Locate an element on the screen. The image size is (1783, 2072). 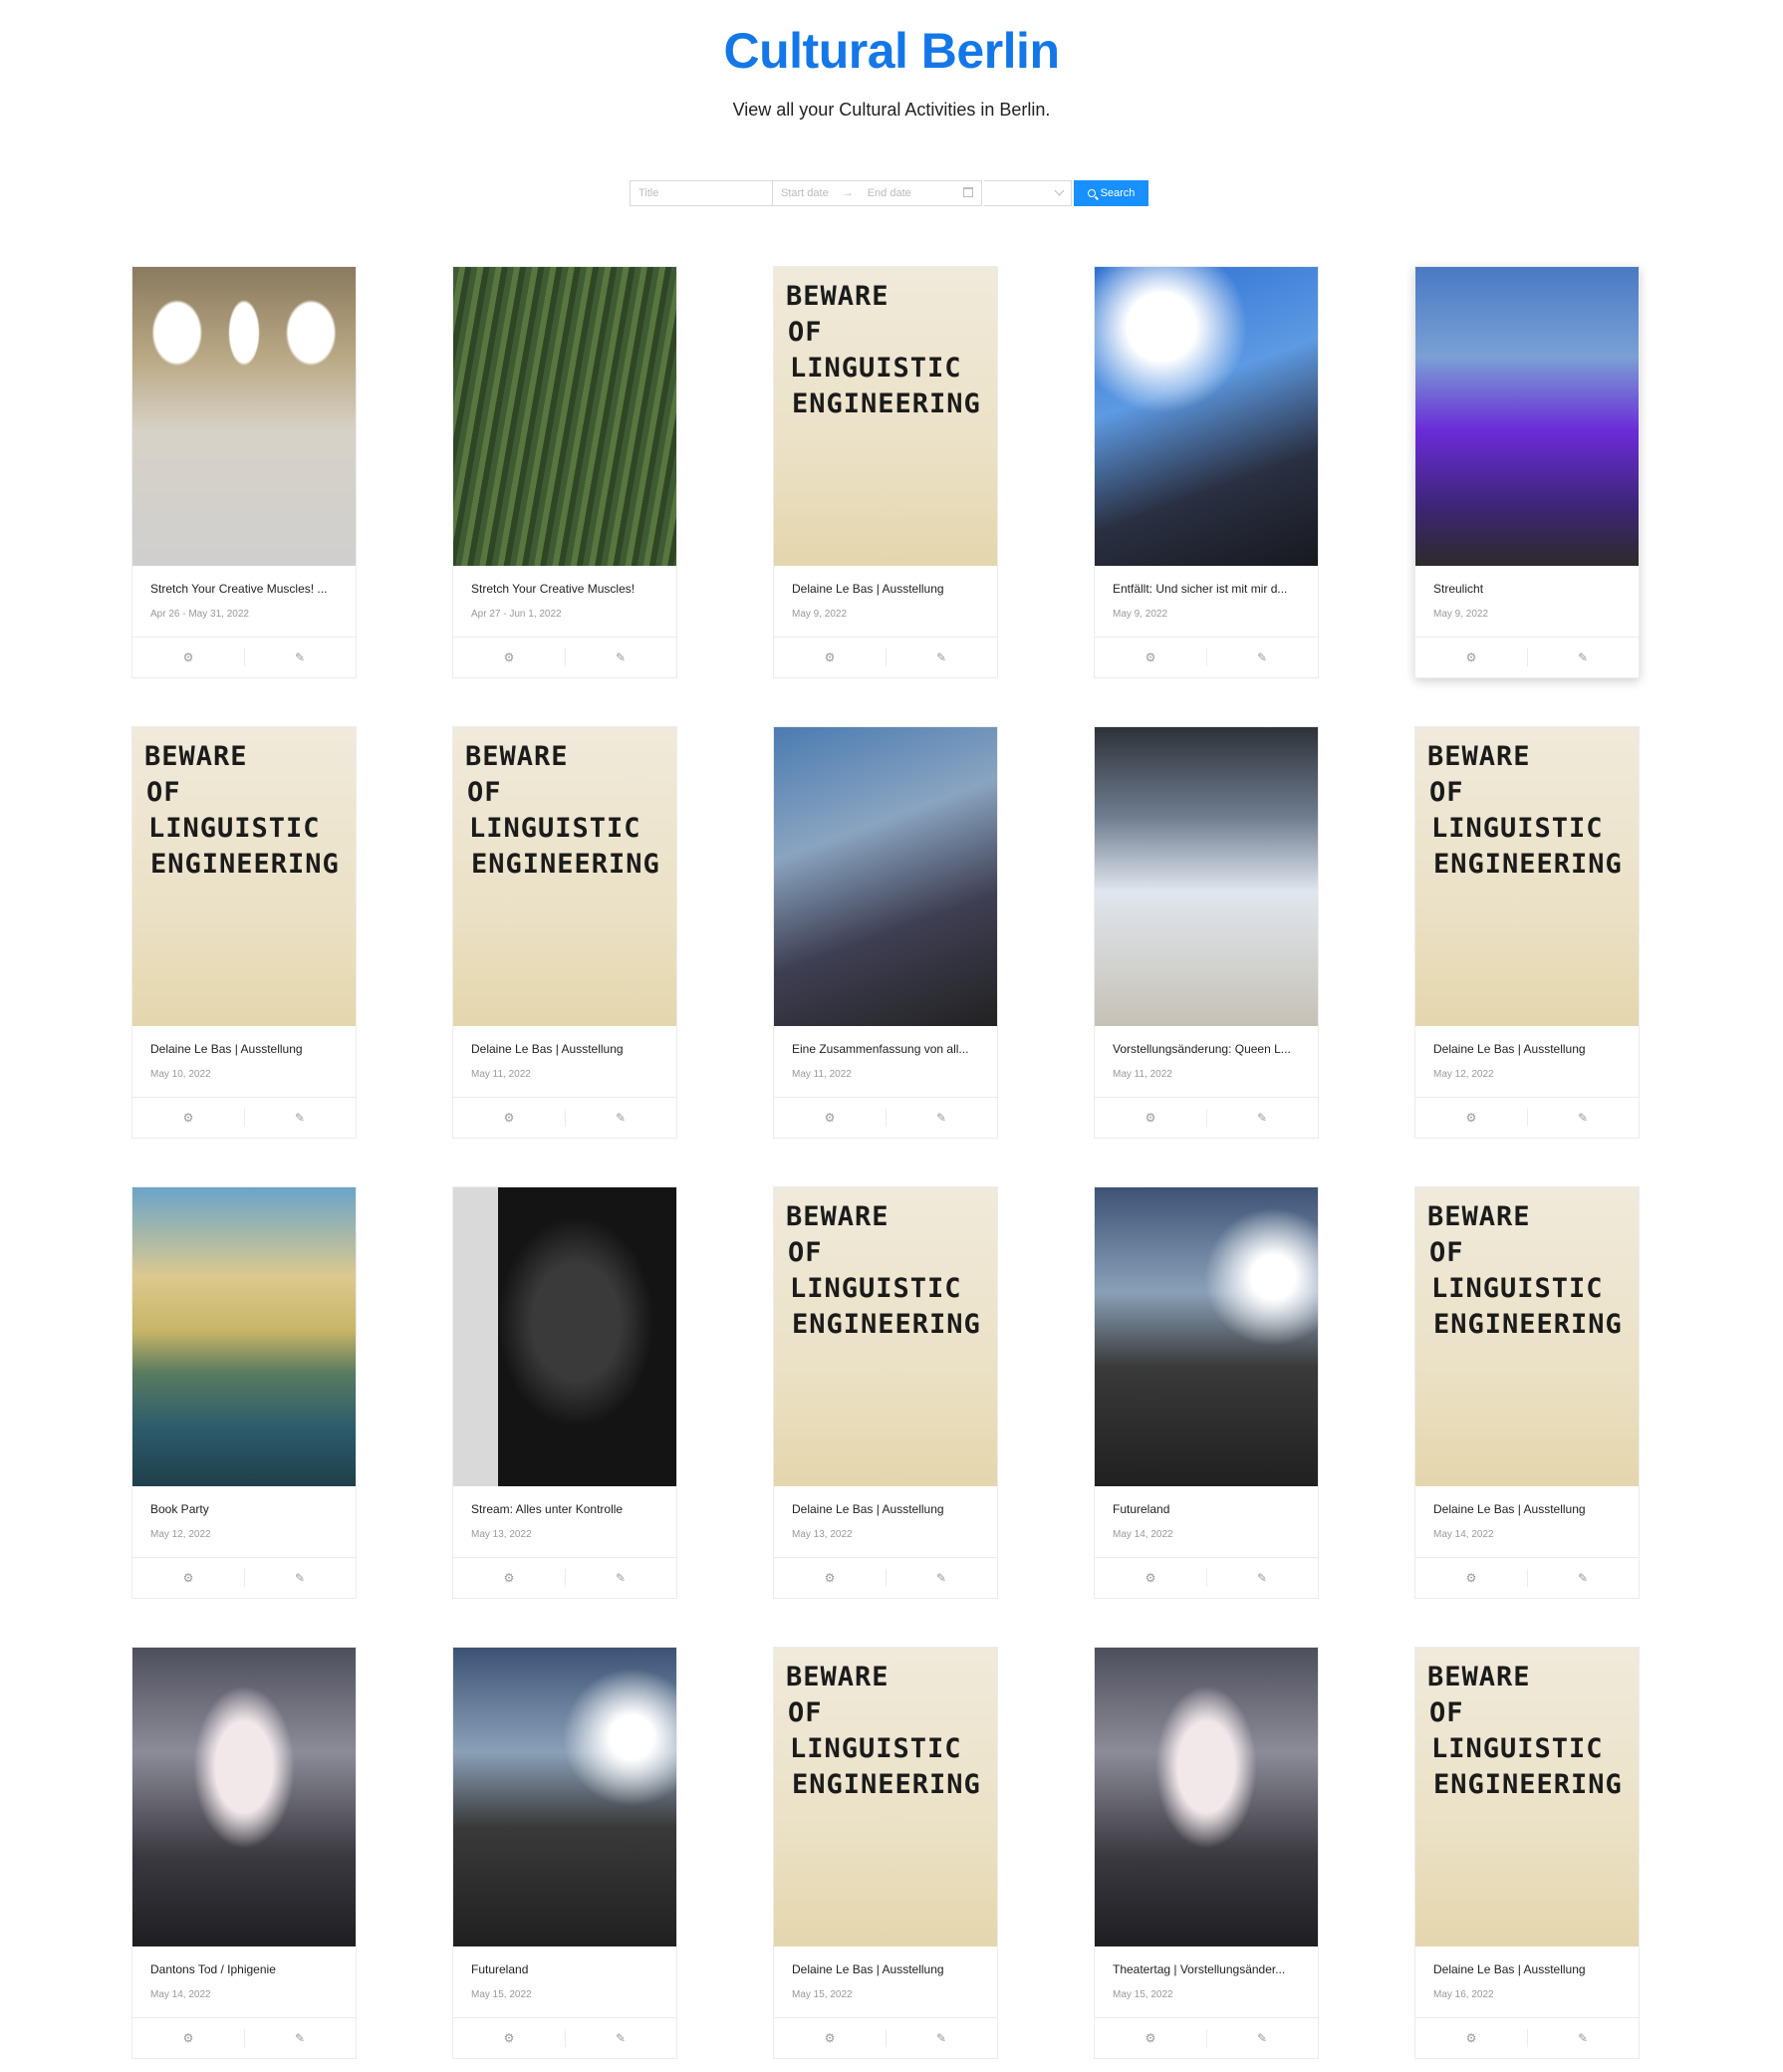
event-title: Delaine Le Bas | Ausstellung is located at coordinates (1509, 1969).